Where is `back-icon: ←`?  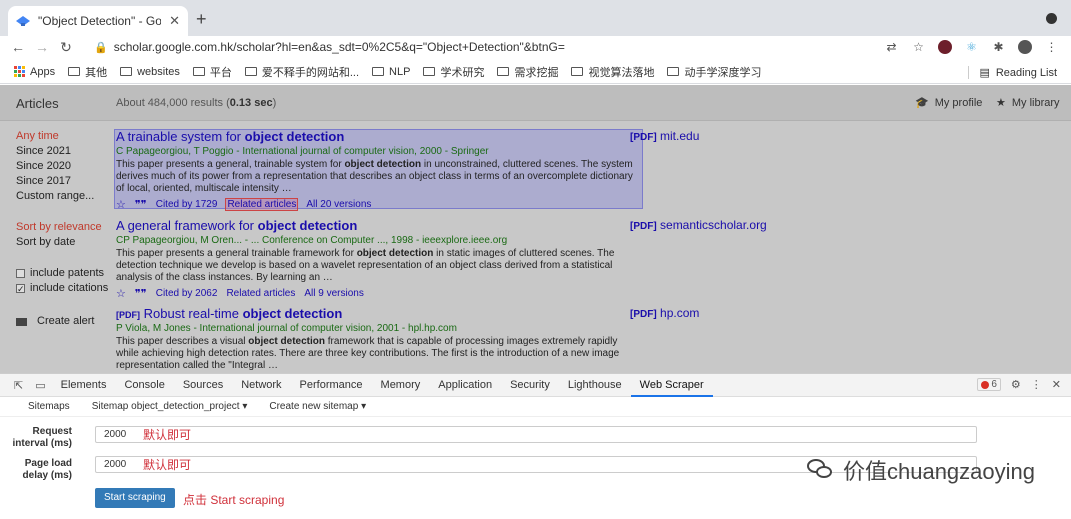 back-icon: ← is located at coordinates (18, 47).